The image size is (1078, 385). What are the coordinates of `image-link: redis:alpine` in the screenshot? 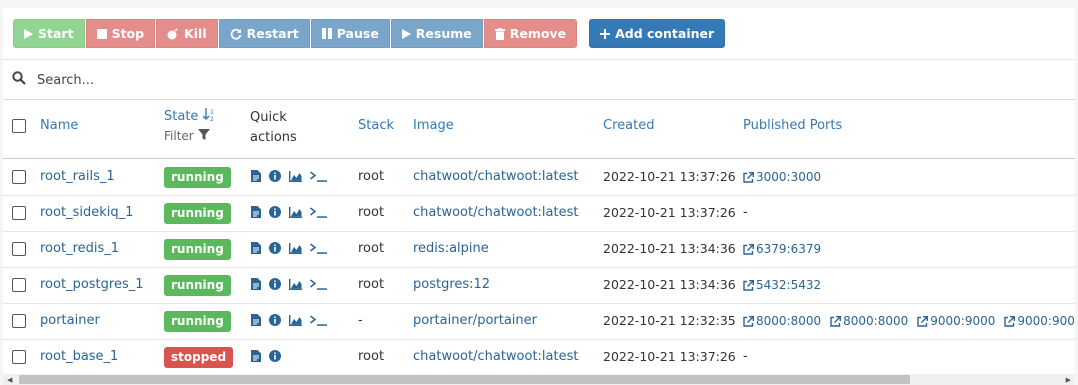 It's located at (451, 249).